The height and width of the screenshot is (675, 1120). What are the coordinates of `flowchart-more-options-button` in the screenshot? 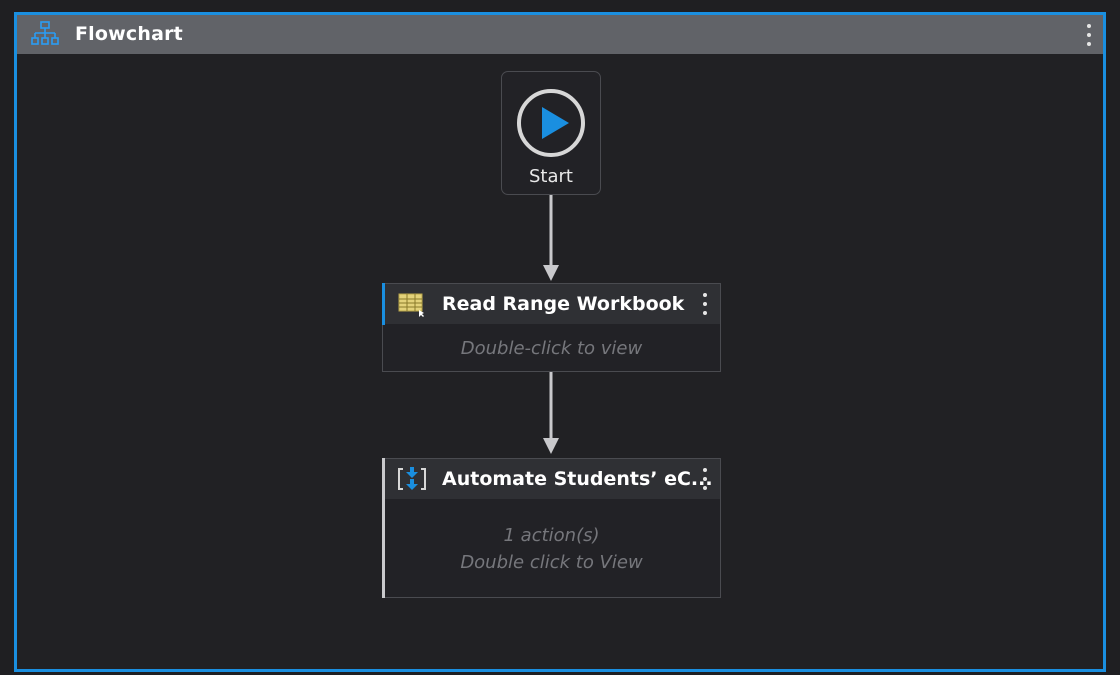 It's located at (1089, 35).